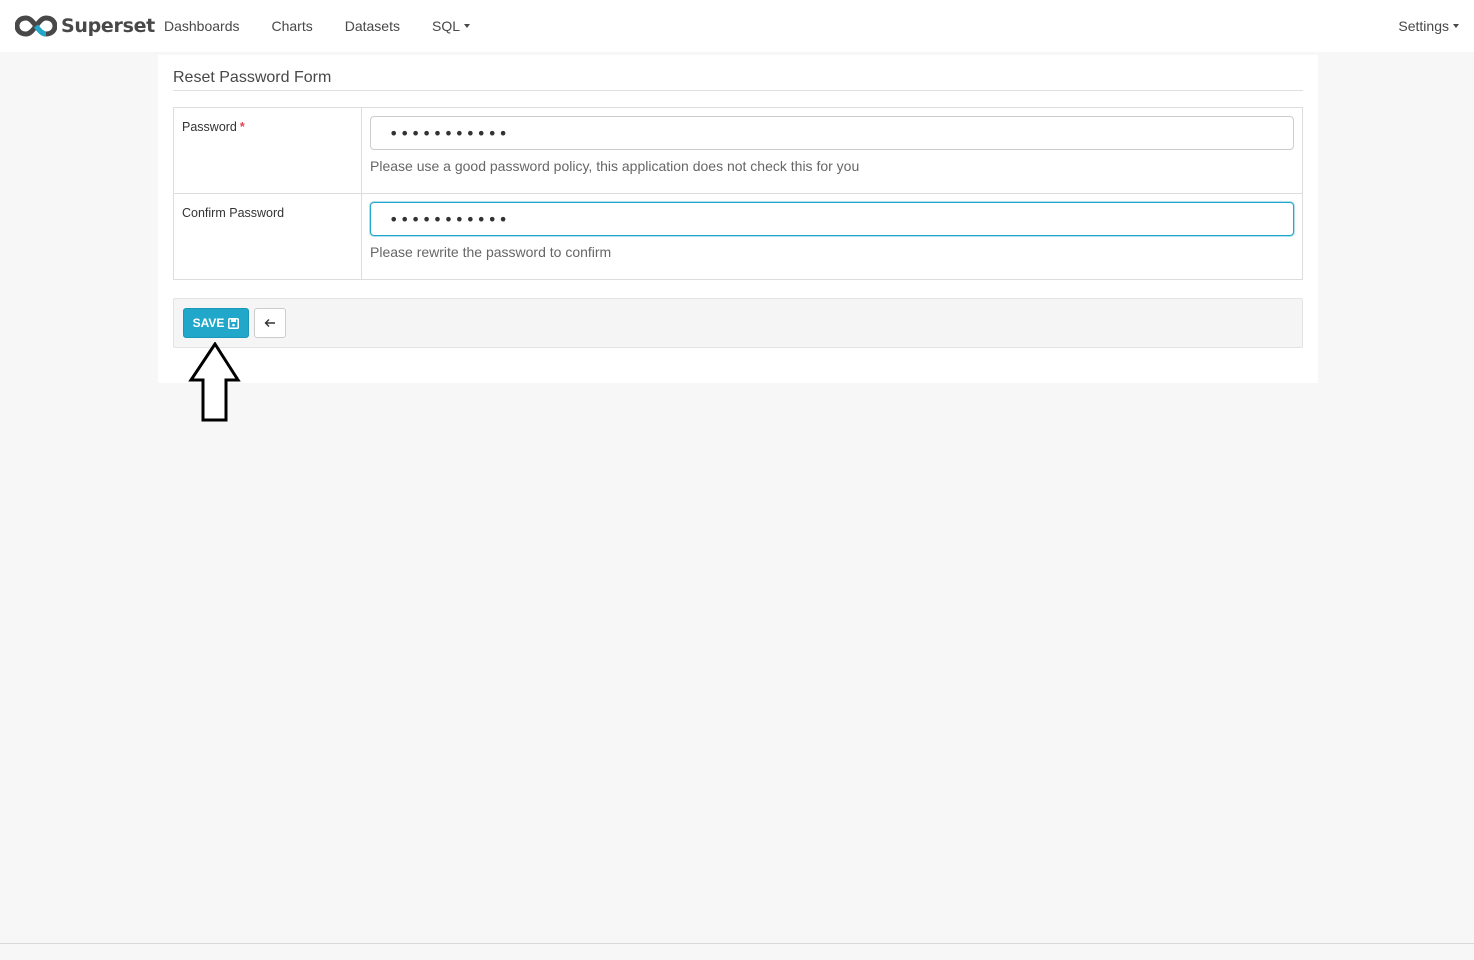 Image resolution: width=1474 pixels, height=960 pixels. I want to click on confirm-password-label-cell: Confirm Password, so click(268, 236).